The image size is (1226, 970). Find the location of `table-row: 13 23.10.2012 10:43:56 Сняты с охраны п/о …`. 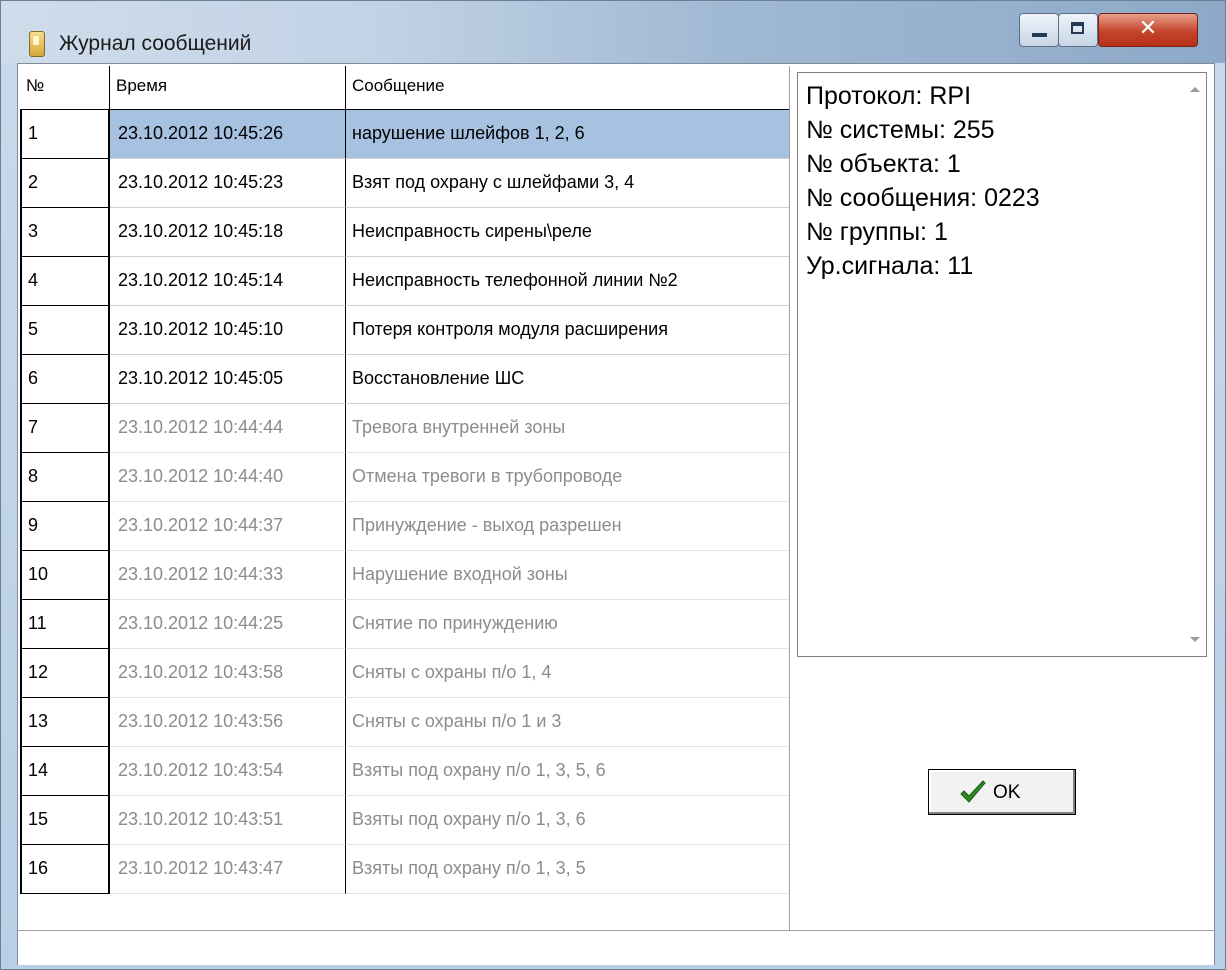

table-row: 13 23.10.2012 10:43:56 Сняты с охраны п/о … is located at coordinates (404, 722).